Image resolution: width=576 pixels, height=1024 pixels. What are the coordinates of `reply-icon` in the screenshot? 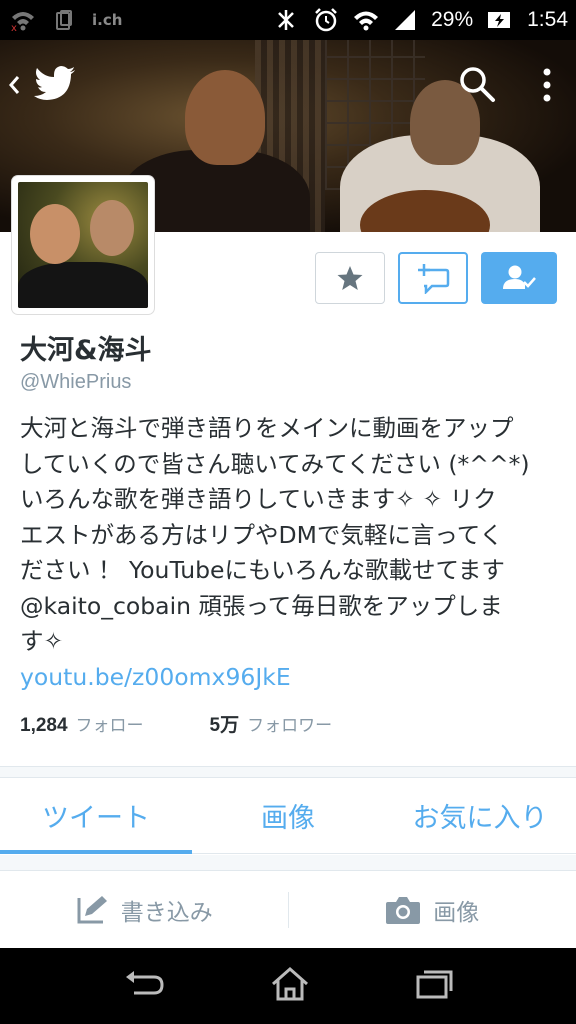 It's located at (434, 279).